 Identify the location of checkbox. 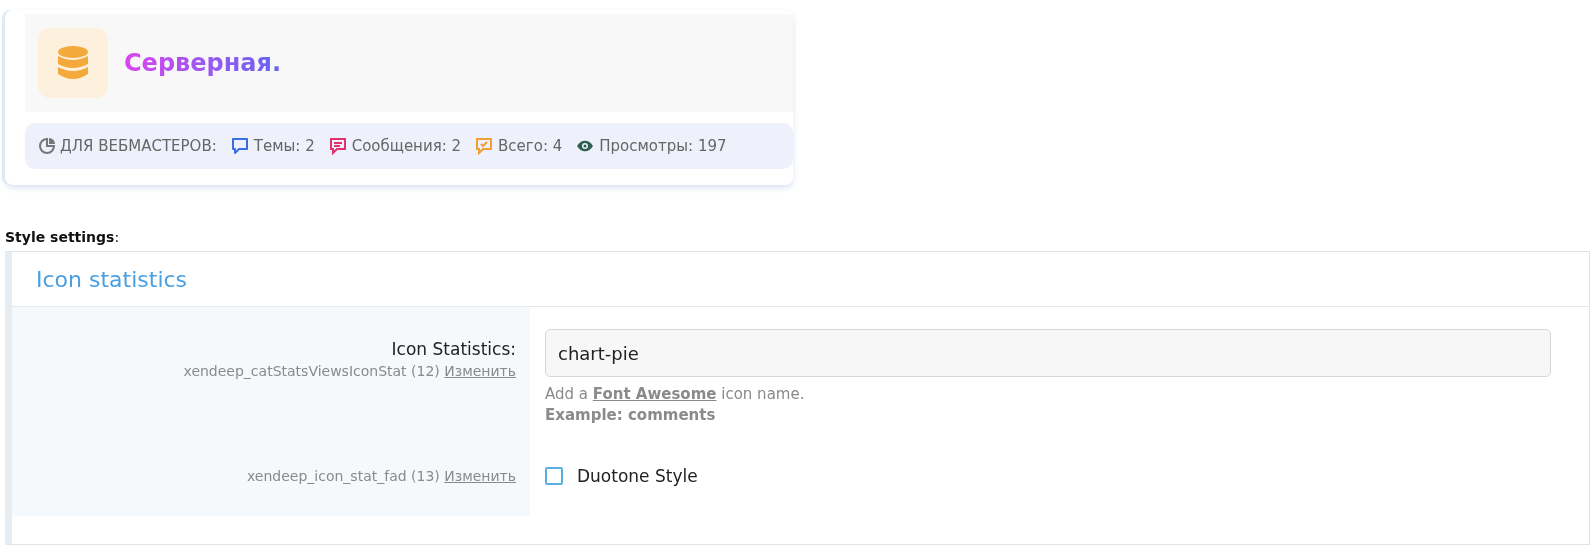
(554, 476).